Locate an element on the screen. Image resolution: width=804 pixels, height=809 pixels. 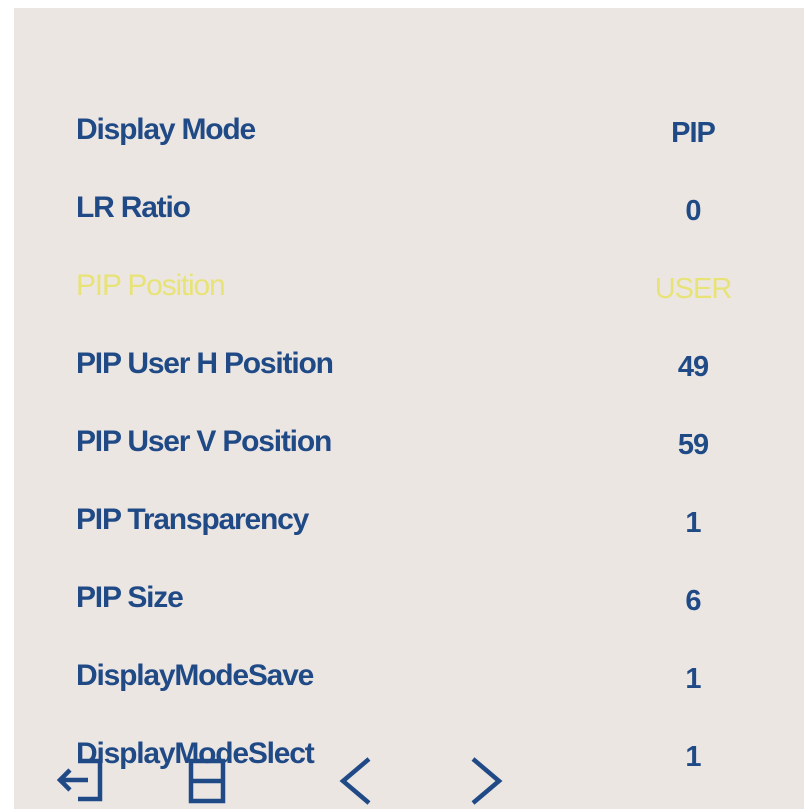
menu-item-value: 0 is located at coordinates (693, 211).